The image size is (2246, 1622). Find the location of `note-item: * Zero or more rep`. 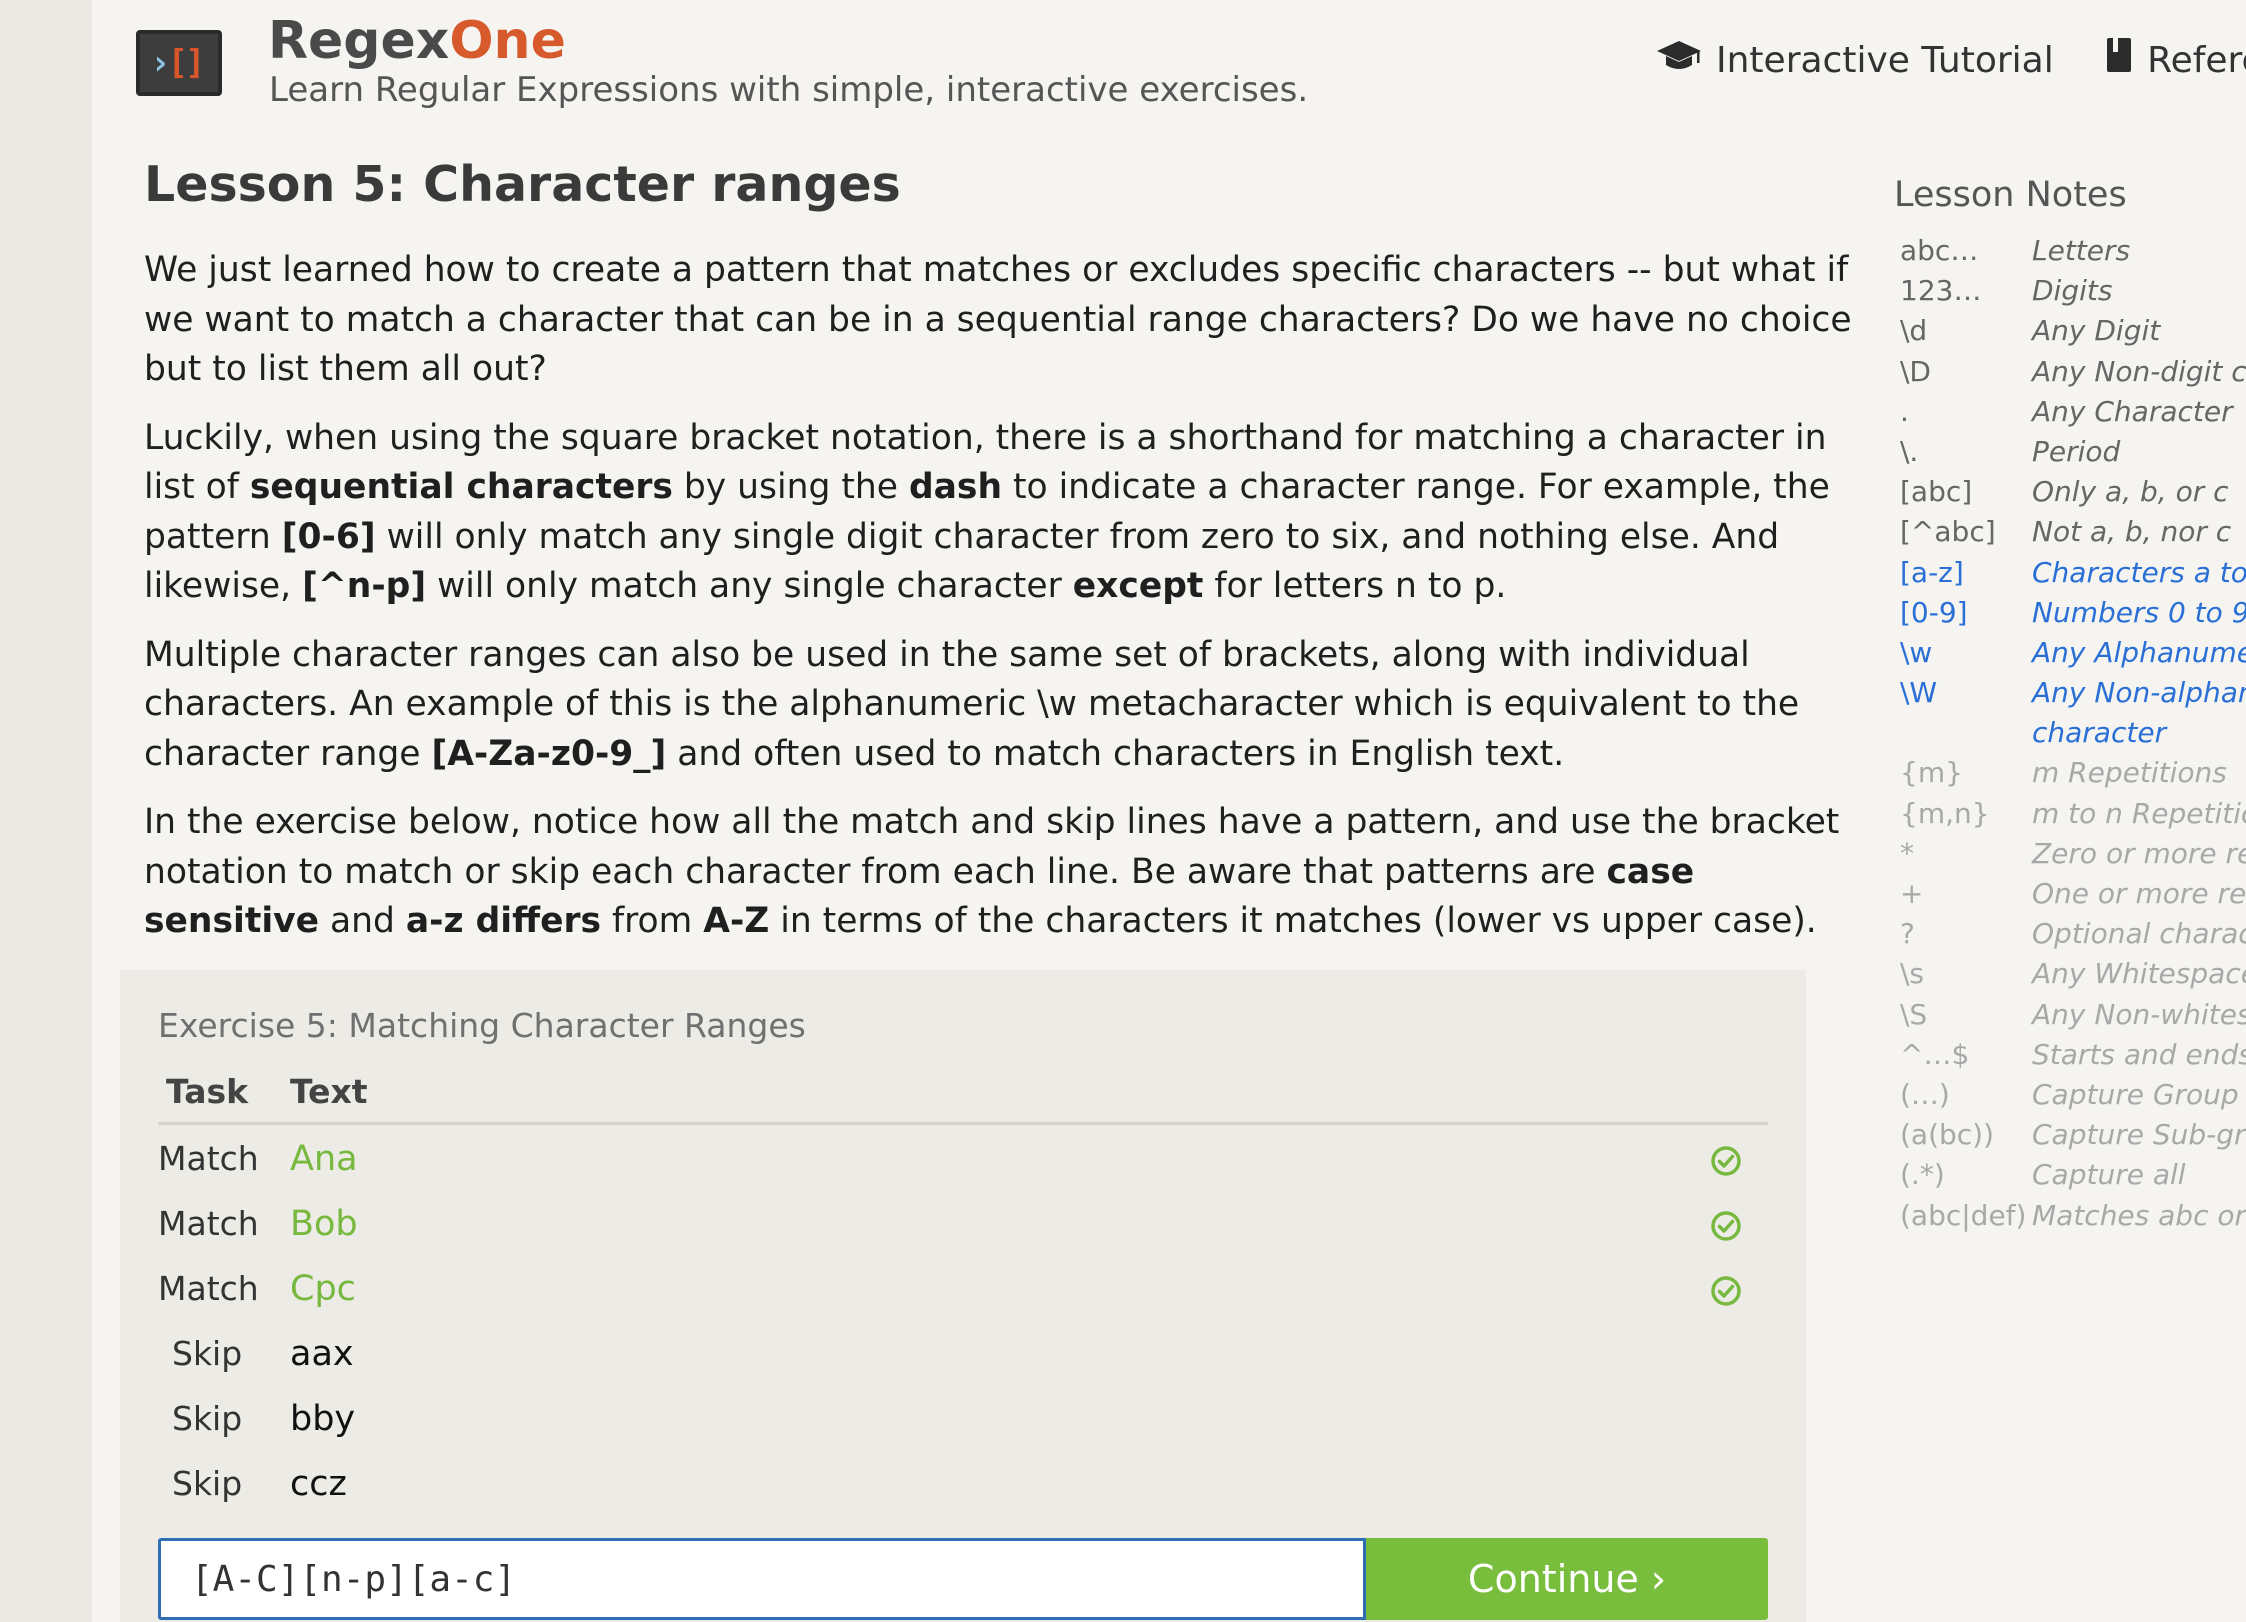

note-item: * Zero or more rep is located at coordinates (2070, 855).